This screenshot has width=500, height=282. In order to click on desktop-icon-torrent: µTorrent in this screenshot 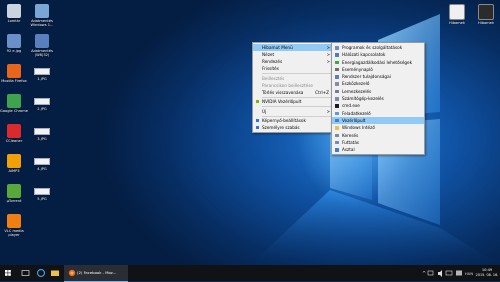, I will do `click(14, 193)`.